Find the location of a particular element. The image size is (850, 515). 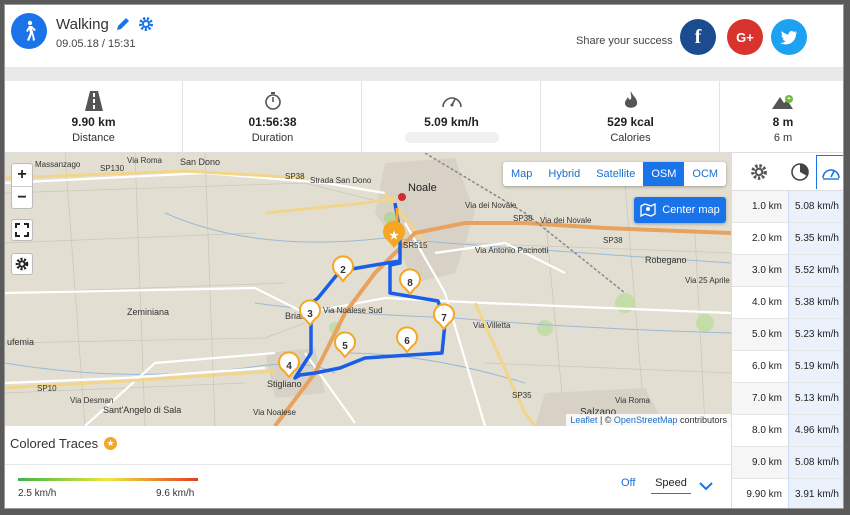

svg-text: 8 is located at coordinates (410, 283).